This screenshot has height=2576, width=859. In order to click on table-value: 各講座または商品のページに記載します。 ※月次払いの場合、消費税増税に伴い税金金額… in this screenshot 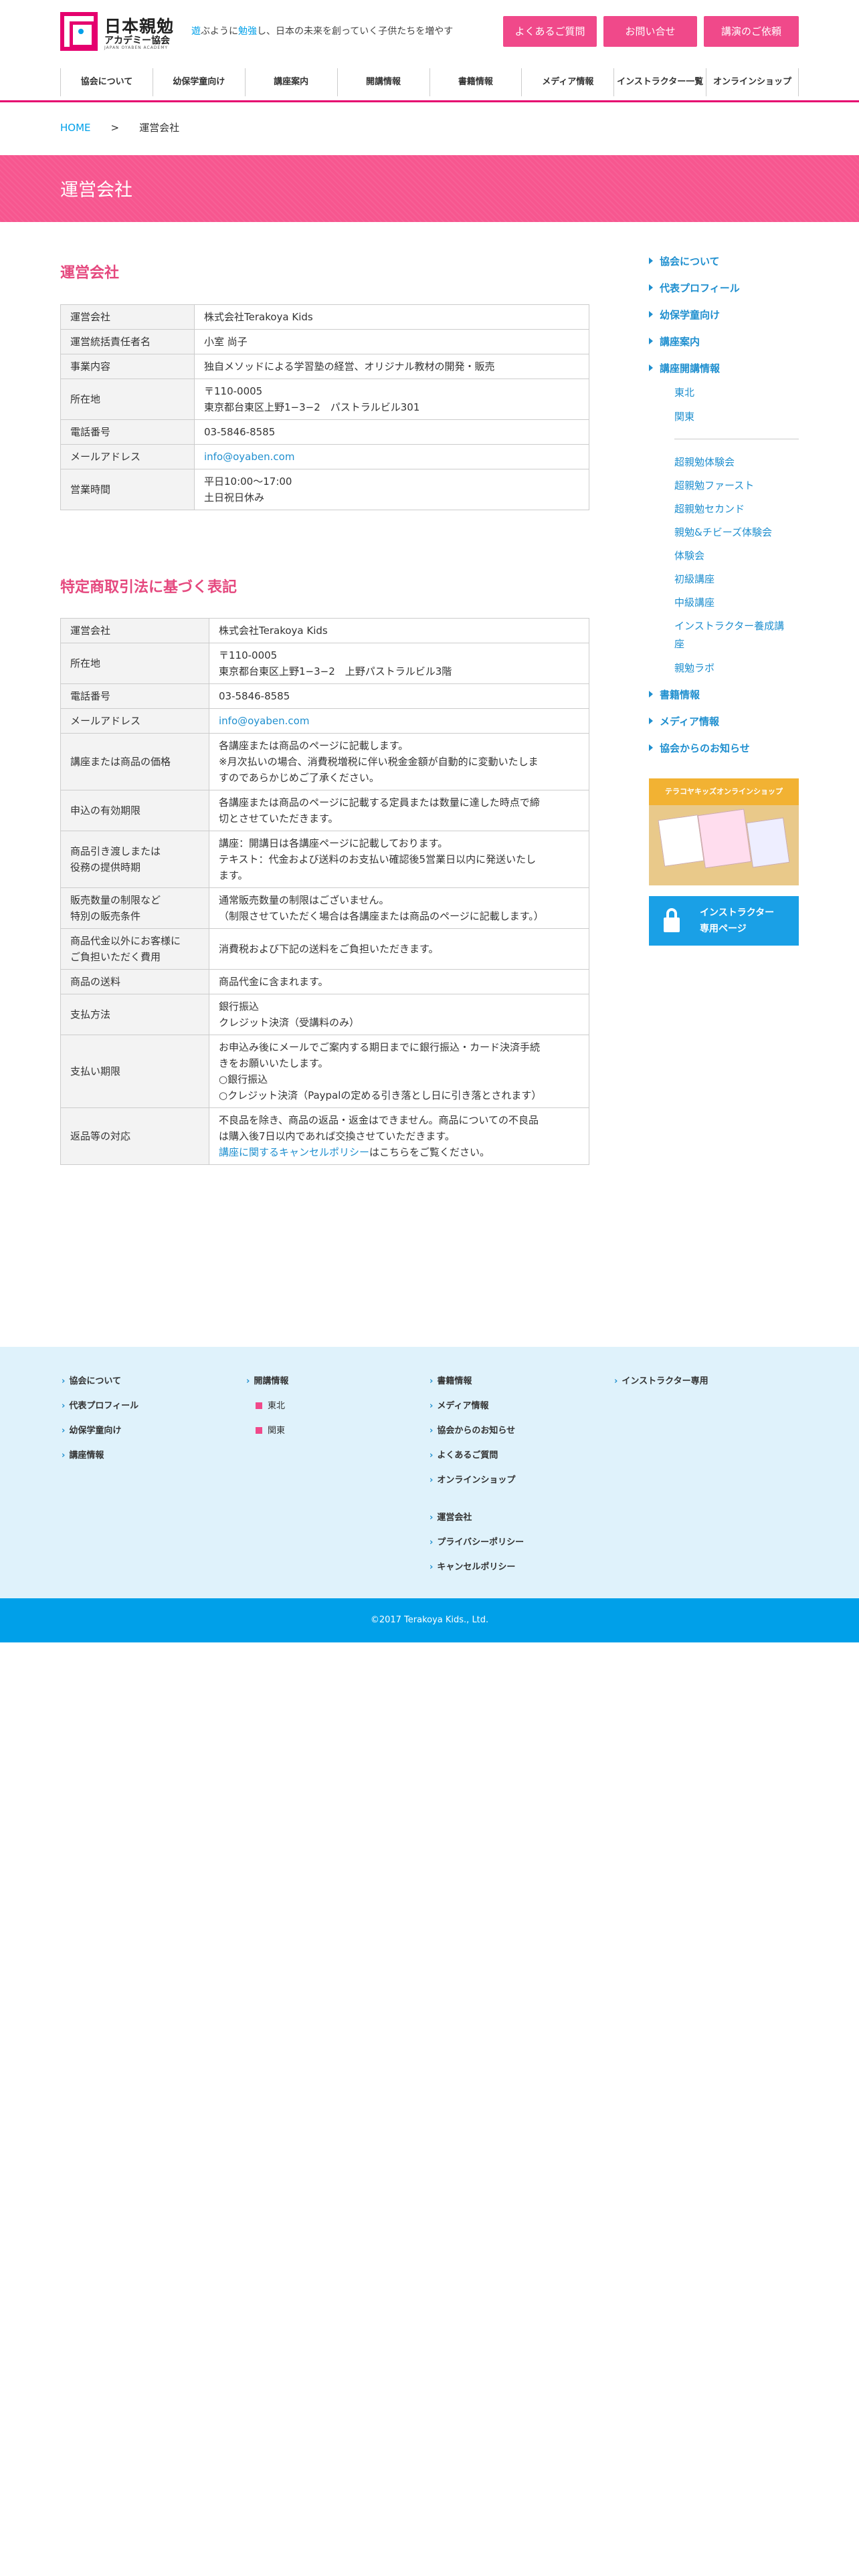, I will do `click(399, 761)`.